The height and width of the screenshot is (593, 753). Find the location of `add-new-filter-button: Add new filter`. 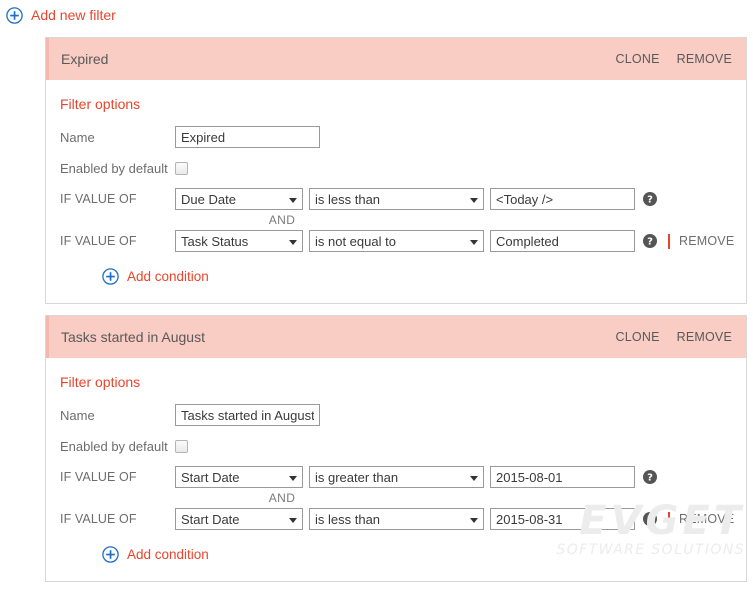

add-new-filter-button: Add new filter is located at coordinates (61, 15).